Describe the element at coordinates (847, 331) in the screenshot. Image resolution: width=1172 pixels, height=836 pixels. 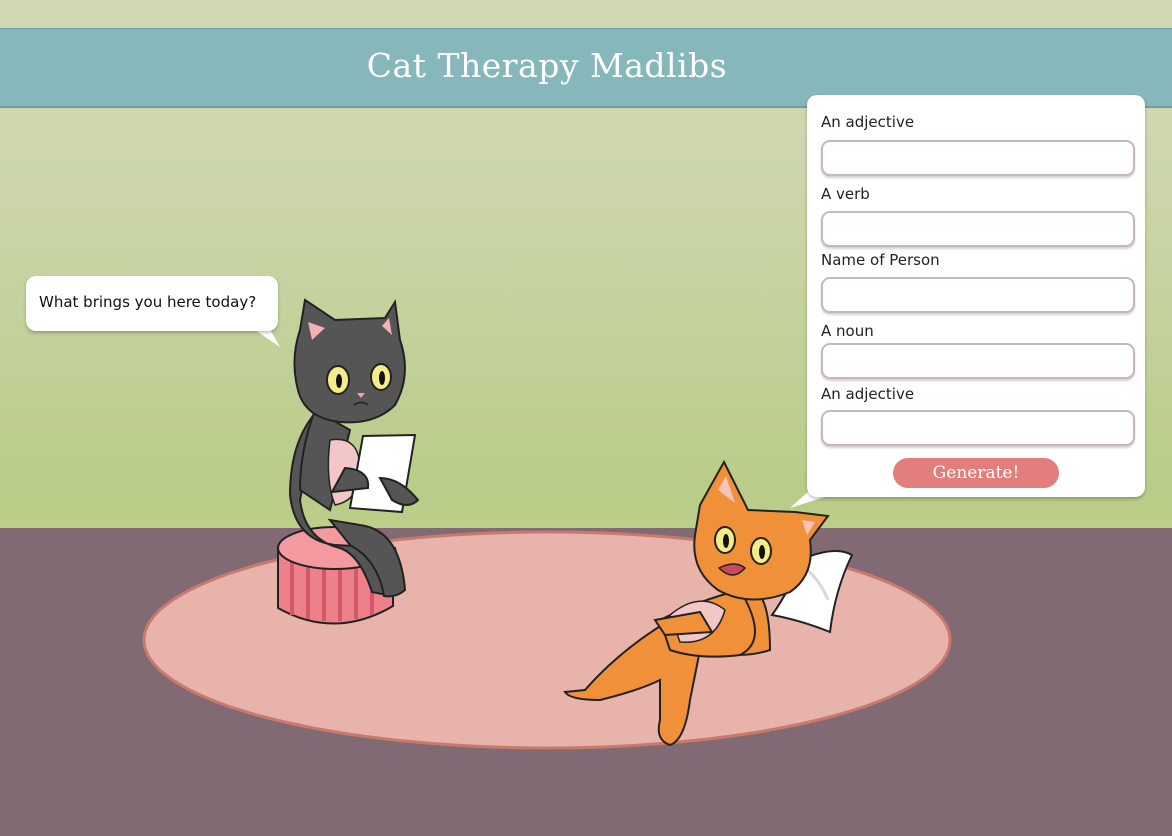
I see `field-label-noun: A noun` at that location.